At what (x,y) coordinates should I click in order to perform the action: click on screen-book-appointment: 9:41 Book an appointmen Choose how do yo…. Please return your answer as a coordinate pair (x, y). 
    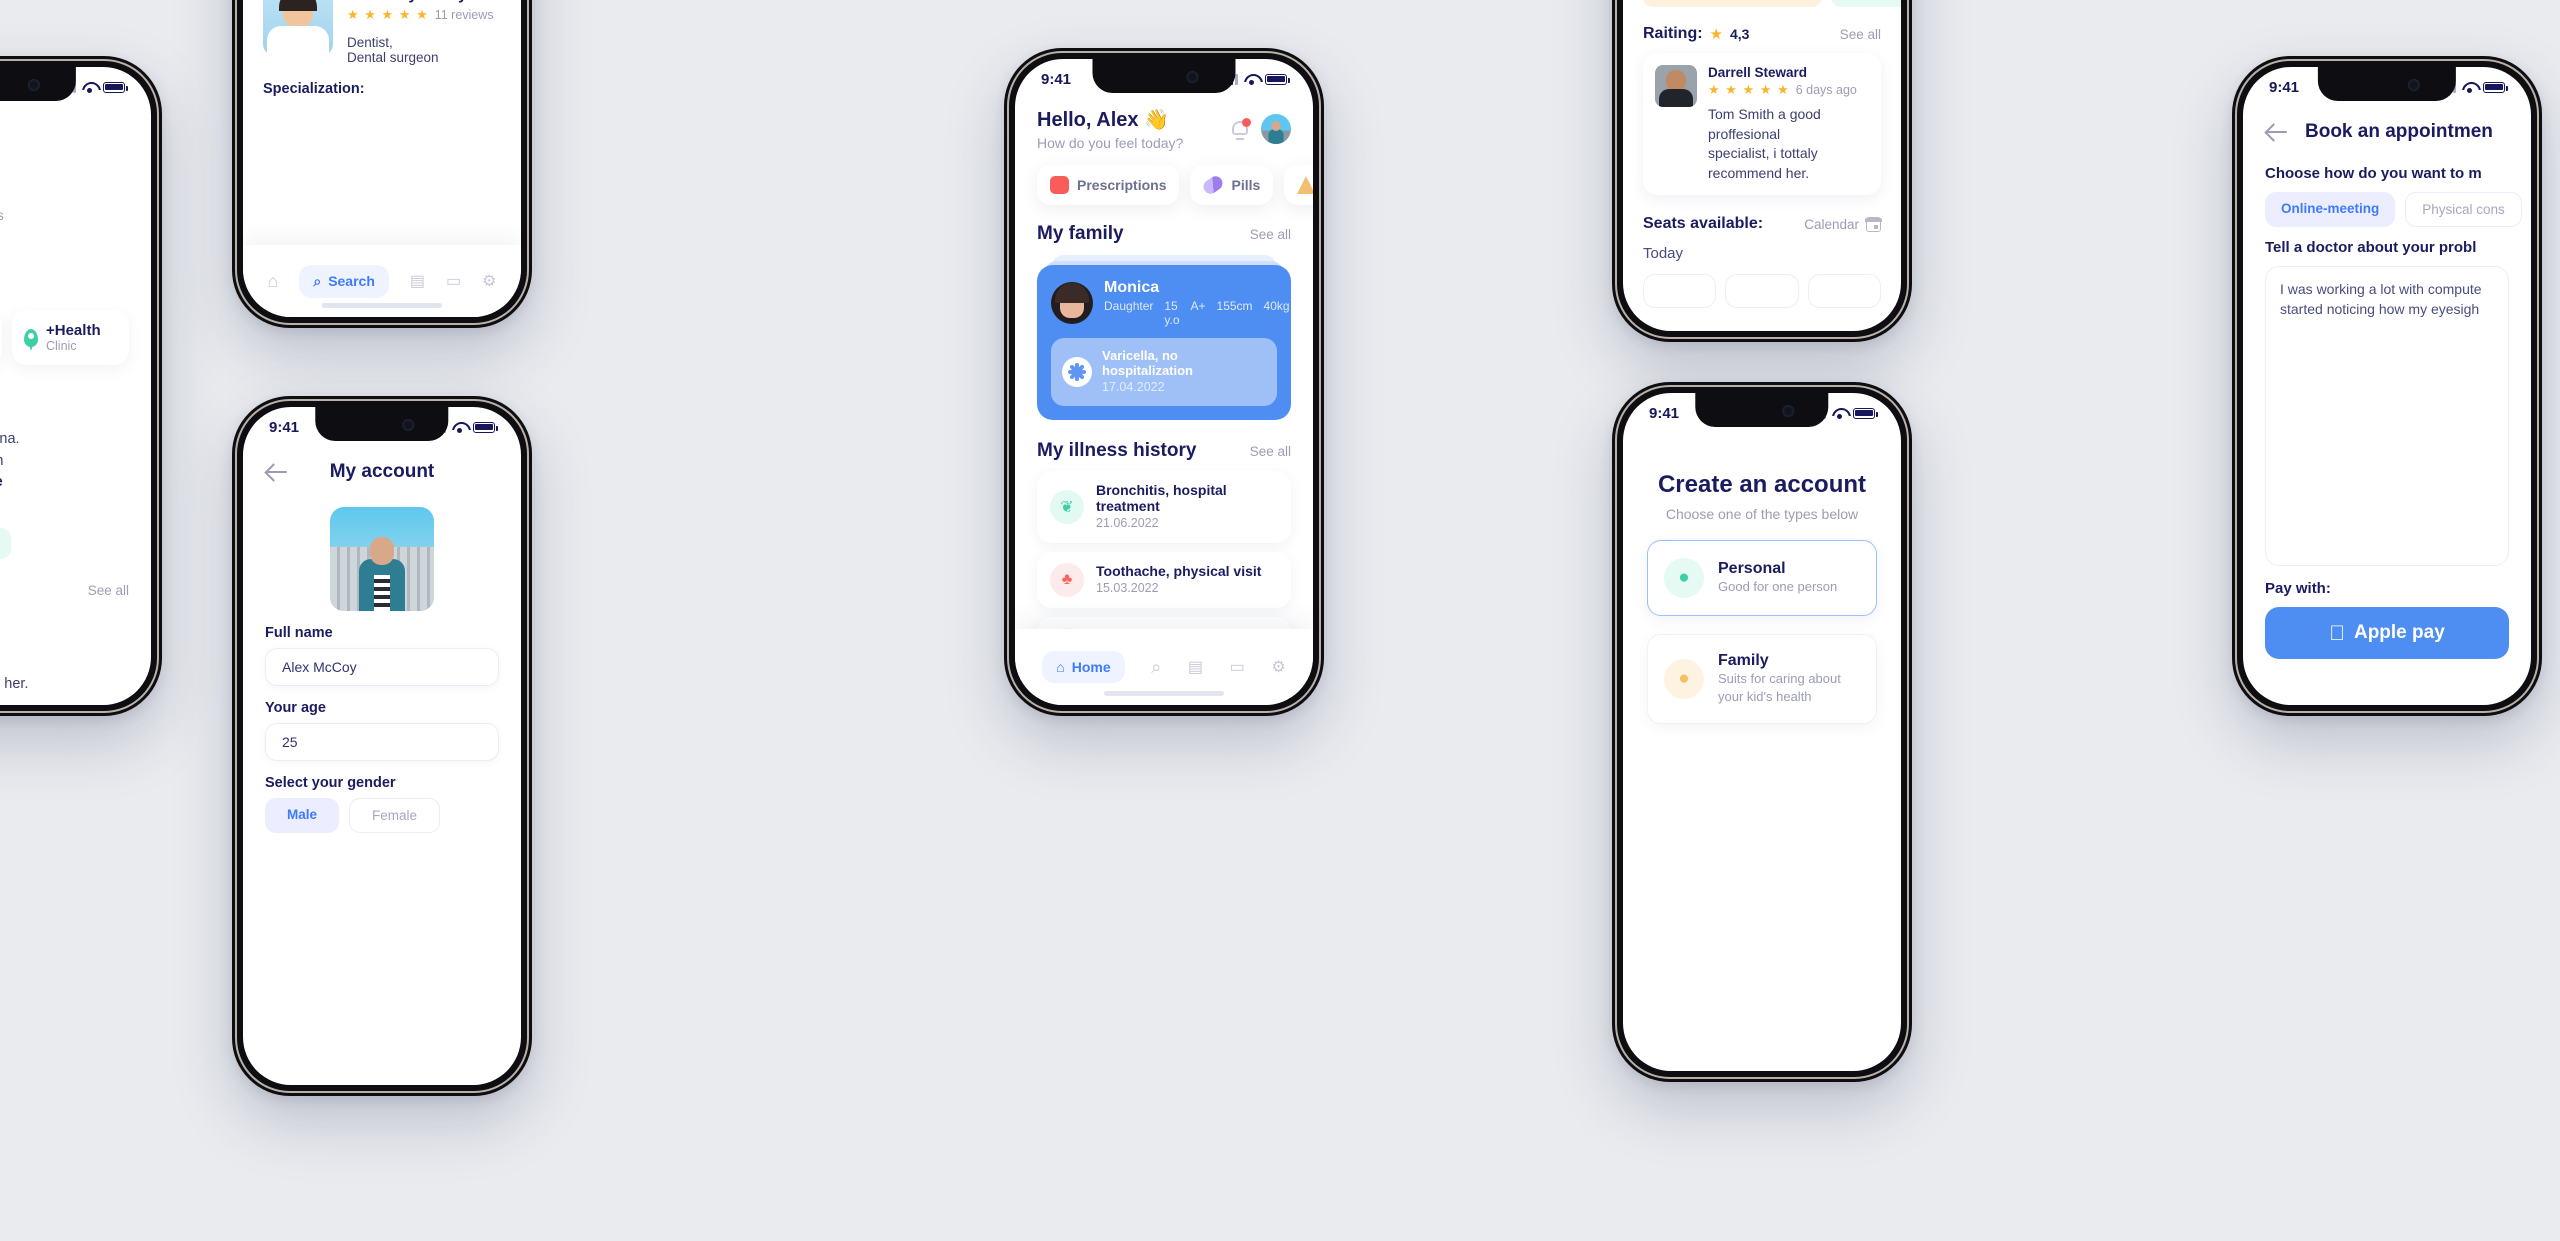
    Looking at the image, I should click on (2387, 386).